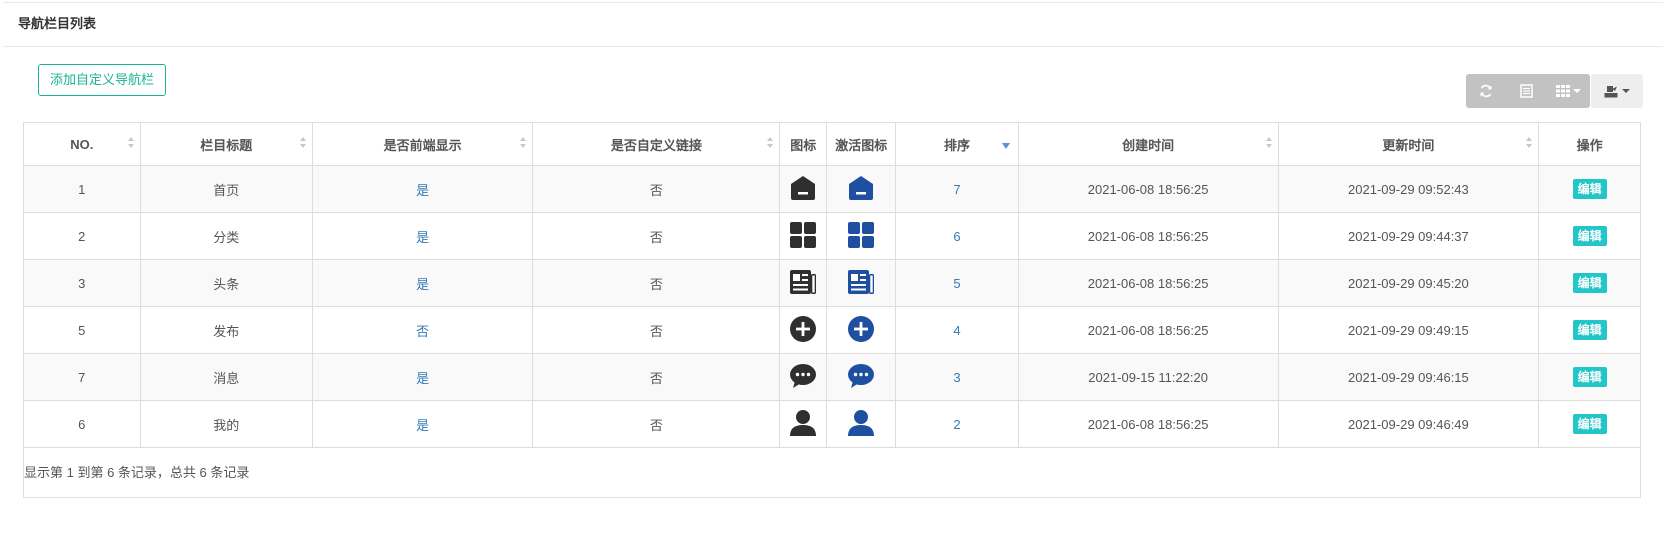 Image resolution: width=1667 pixels, height=533 pixels. I want to click on col-header-actions: 操作, so click(1589, 144).